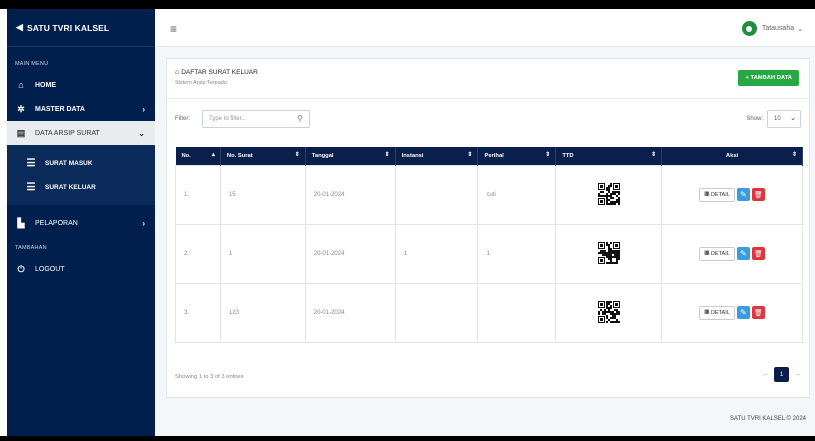 The width and height of the screenshot is (815, 441). What do you see at coordinates (198, 253) in the screenshot?
I see `cell-no: 2.` at bounding box center [198, 253].